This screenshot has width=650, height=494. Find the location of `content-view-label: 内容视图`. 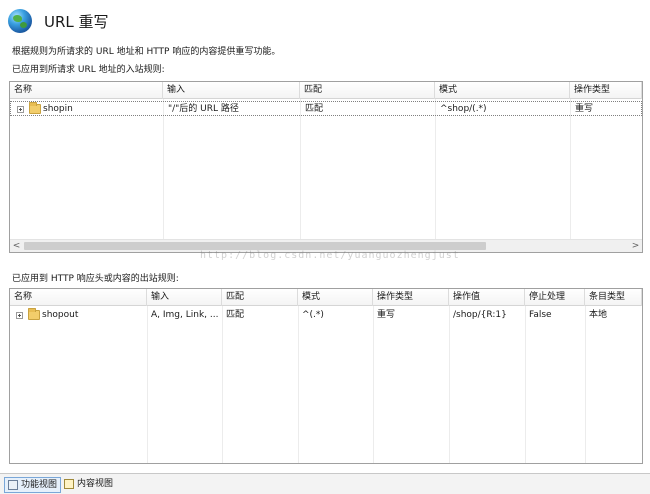

content-view-label: 内容视图 is located at coordinates (95, 484).